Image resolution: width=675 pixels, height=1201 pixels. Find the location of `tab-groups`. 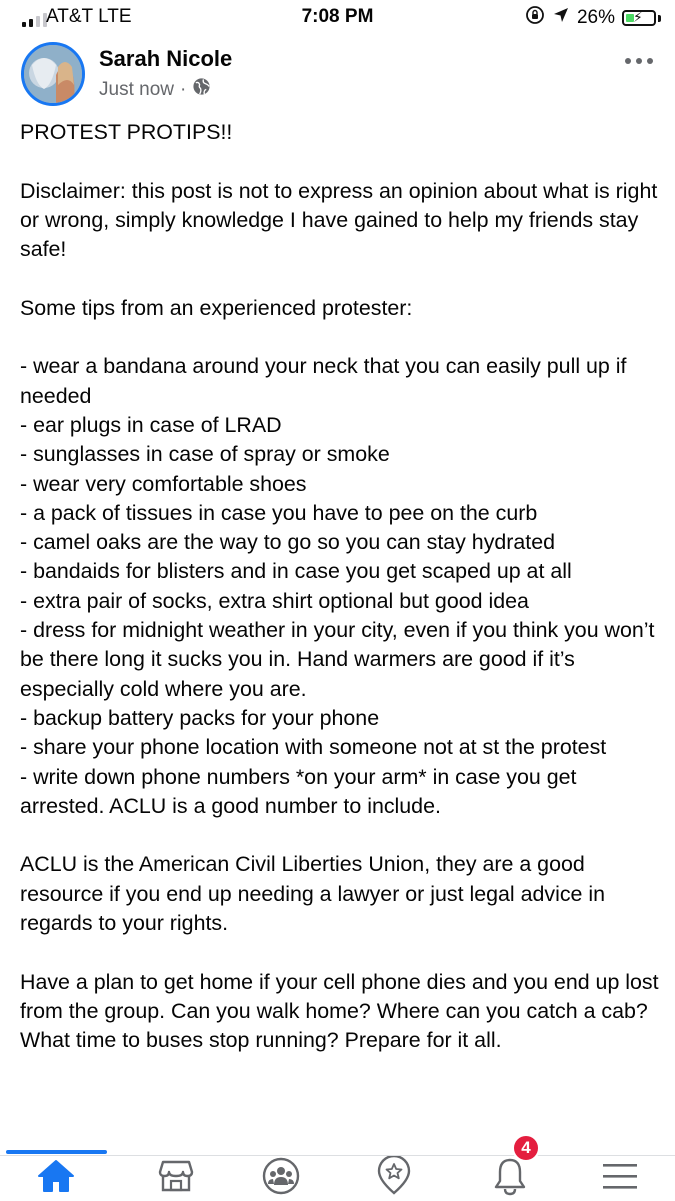

tab-groups is located at coordinates (281, 1178).